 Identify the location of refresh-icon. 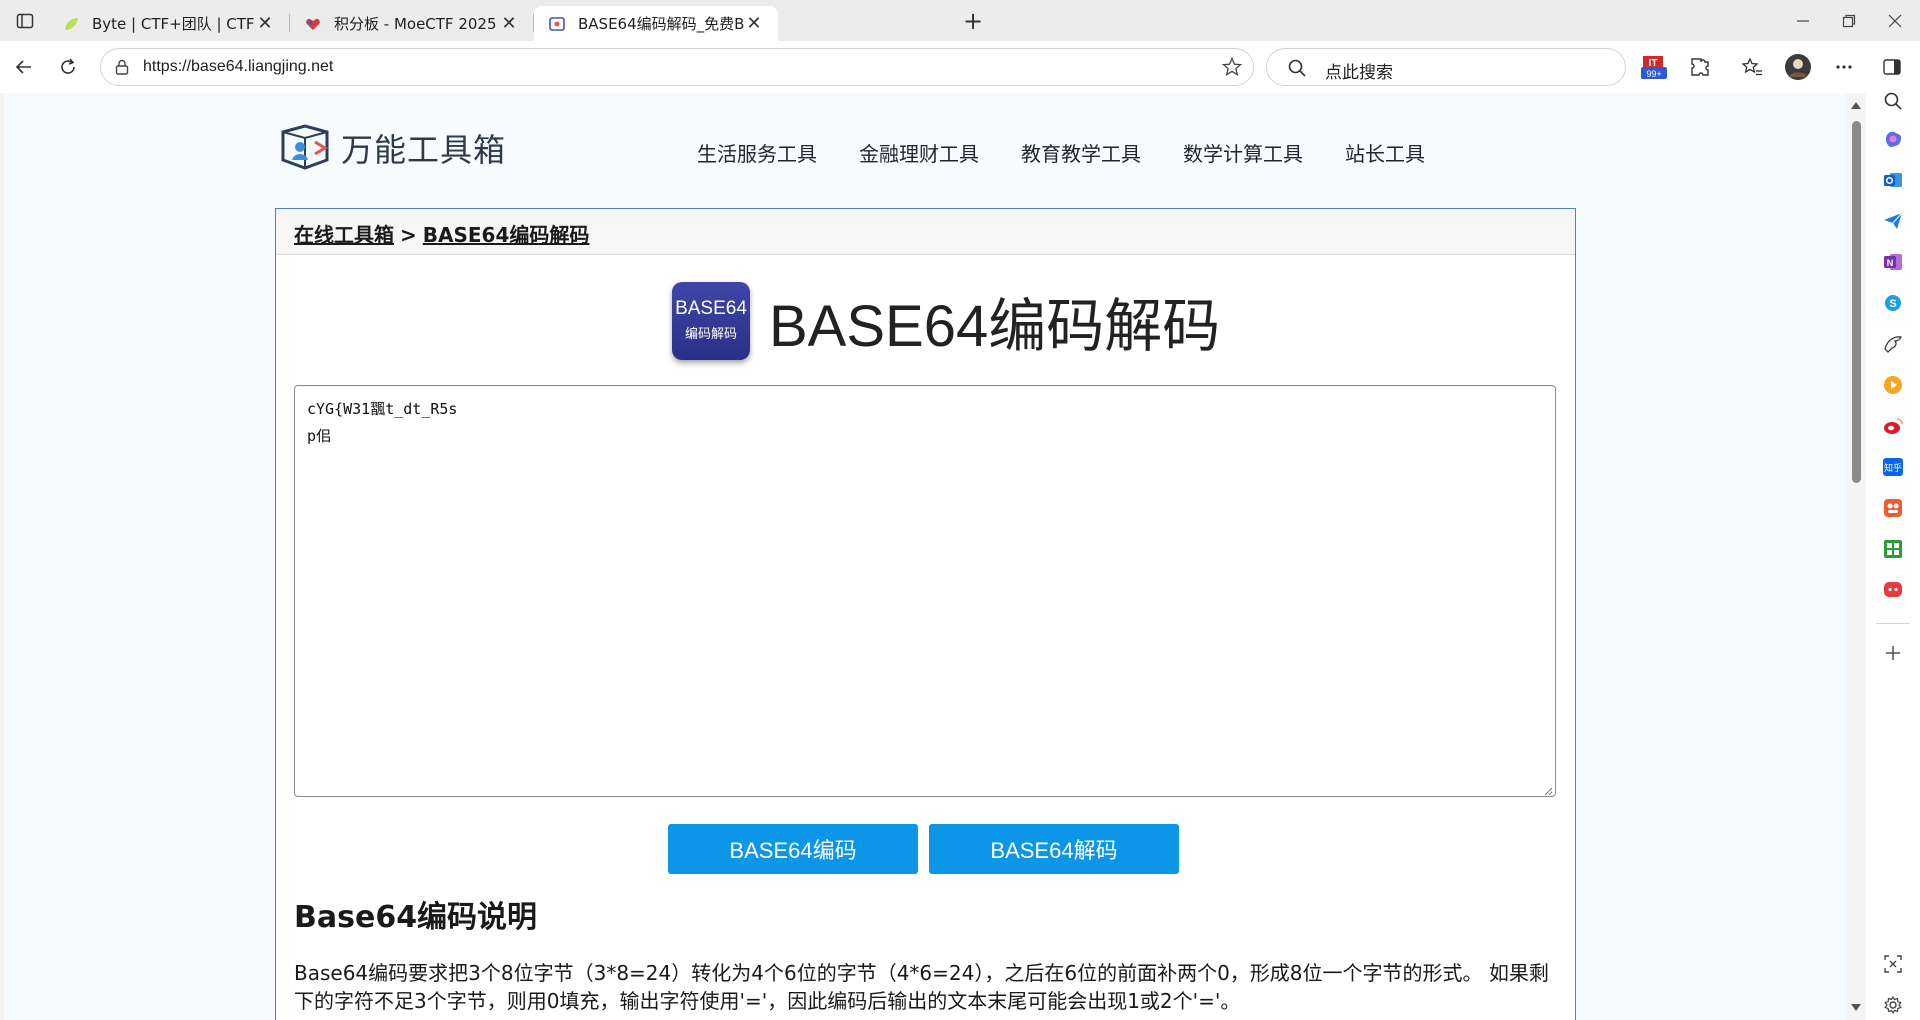
(68, 66).